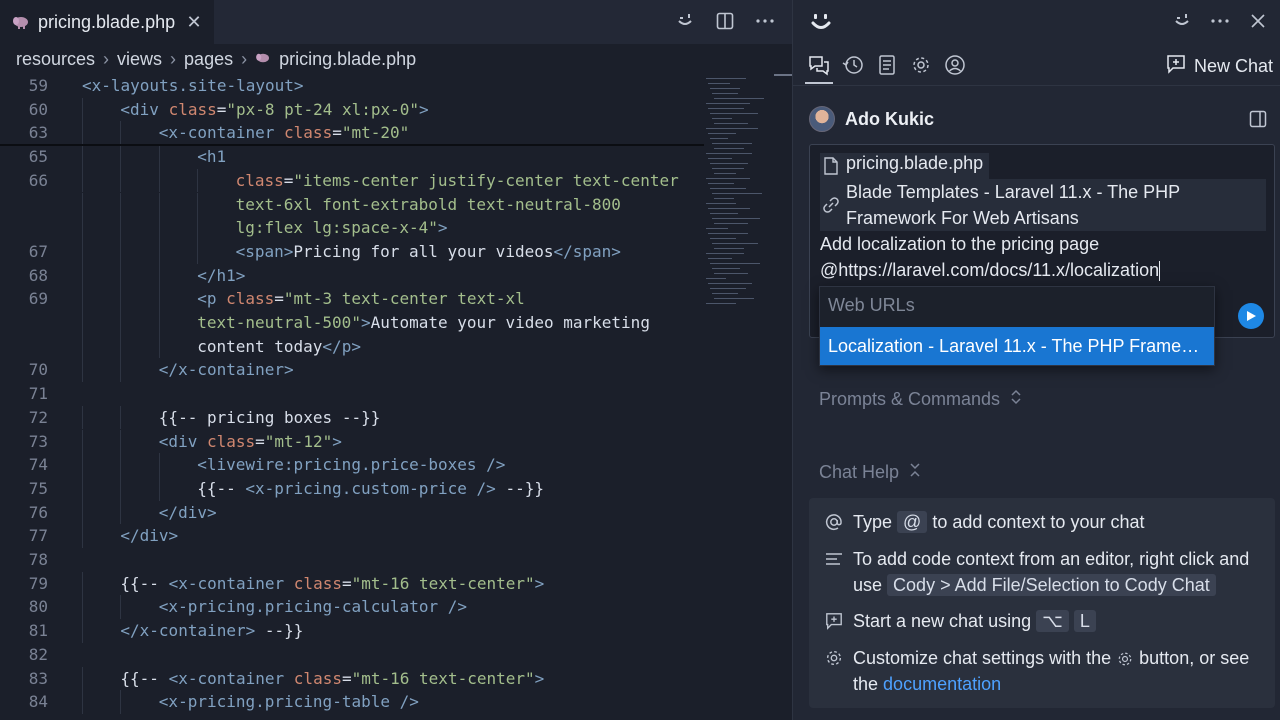  Describe the element at coordinates (350, 346) in the screenshot. I see `code-line: content today</p>` at that location.